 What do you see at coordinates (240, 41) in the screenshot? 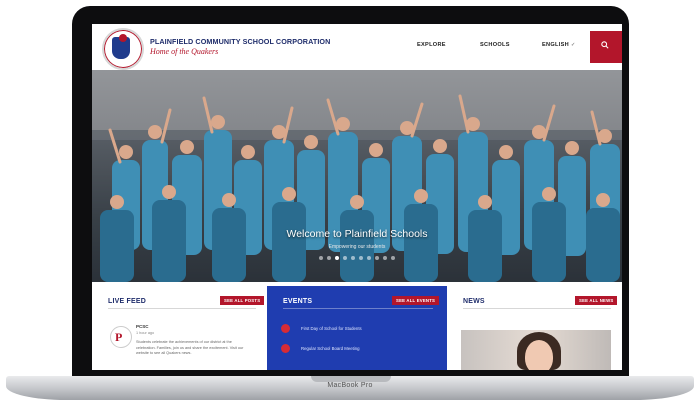
I see `site-title: PLAINFIELD COMMUNITY SCHOOL CORPORATION` at bounding box center [240, 41].